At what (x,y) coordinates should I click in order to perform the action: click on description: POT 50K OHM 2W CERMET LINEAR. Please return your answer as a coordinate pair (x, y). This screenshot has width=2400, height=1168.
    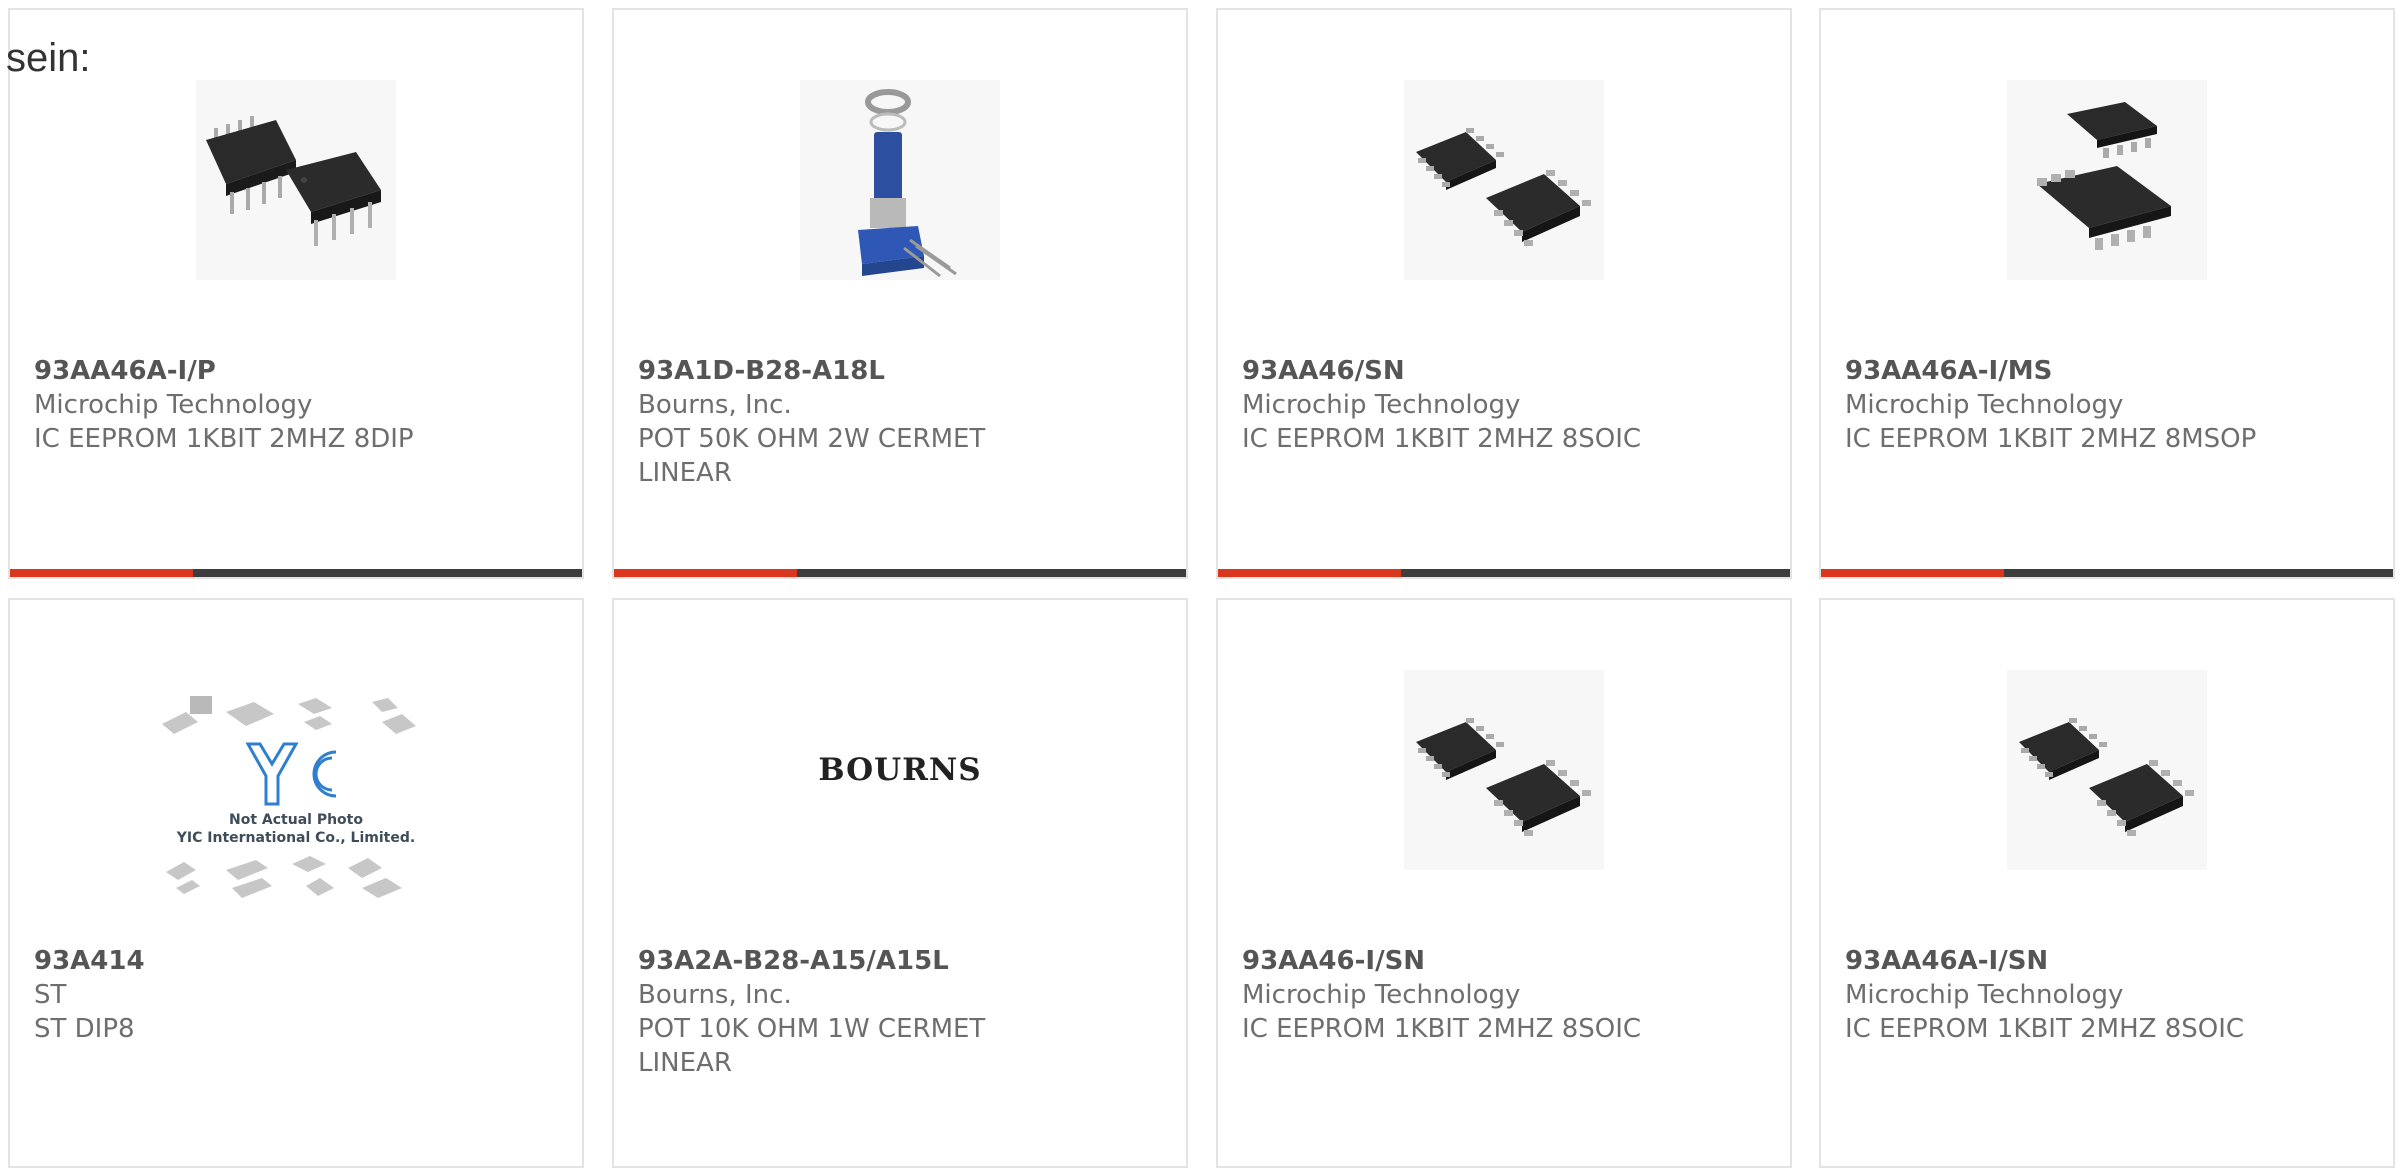
    Looking at the image, I should click on (812, 456).